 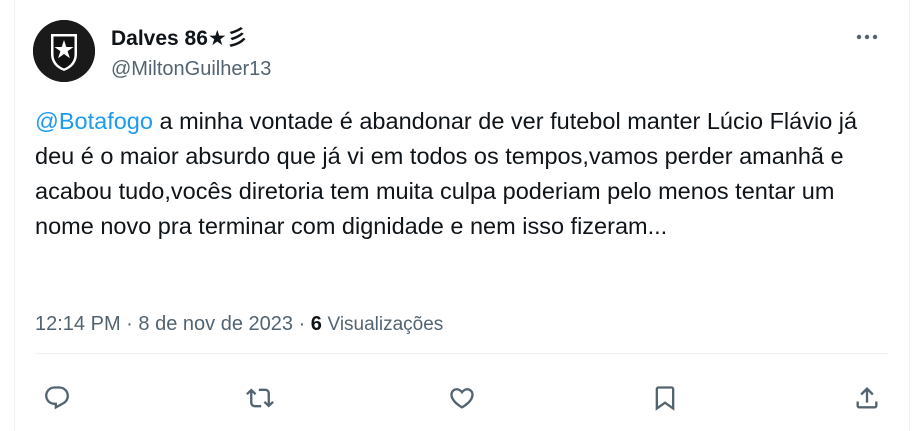 I want to click on more-options-button, so click(x=867, y=37).